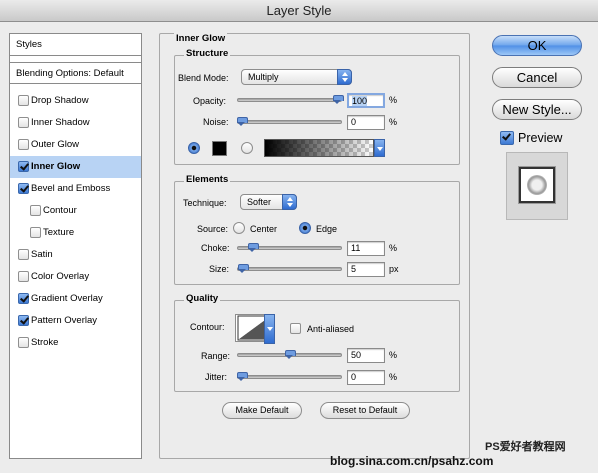 This screenshot has width=598, height=473. Describe the element at coordinates (319, 148) in the screenshot. I see `gradient-picker` at that location.